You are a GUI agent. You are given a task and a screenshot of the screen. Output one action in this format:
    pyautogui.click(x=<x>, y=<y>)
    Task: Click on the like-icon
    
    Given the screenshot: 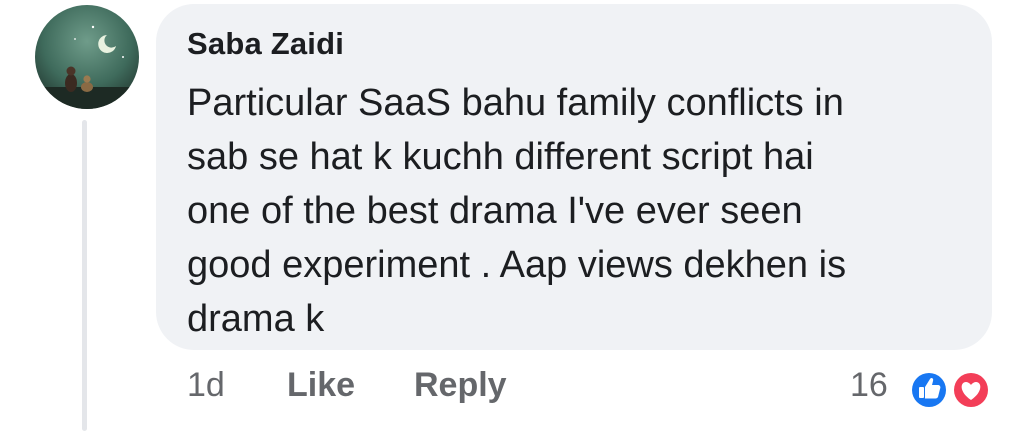 What is the action you would take?
    pyautogui.click(x=929, y=390)
    